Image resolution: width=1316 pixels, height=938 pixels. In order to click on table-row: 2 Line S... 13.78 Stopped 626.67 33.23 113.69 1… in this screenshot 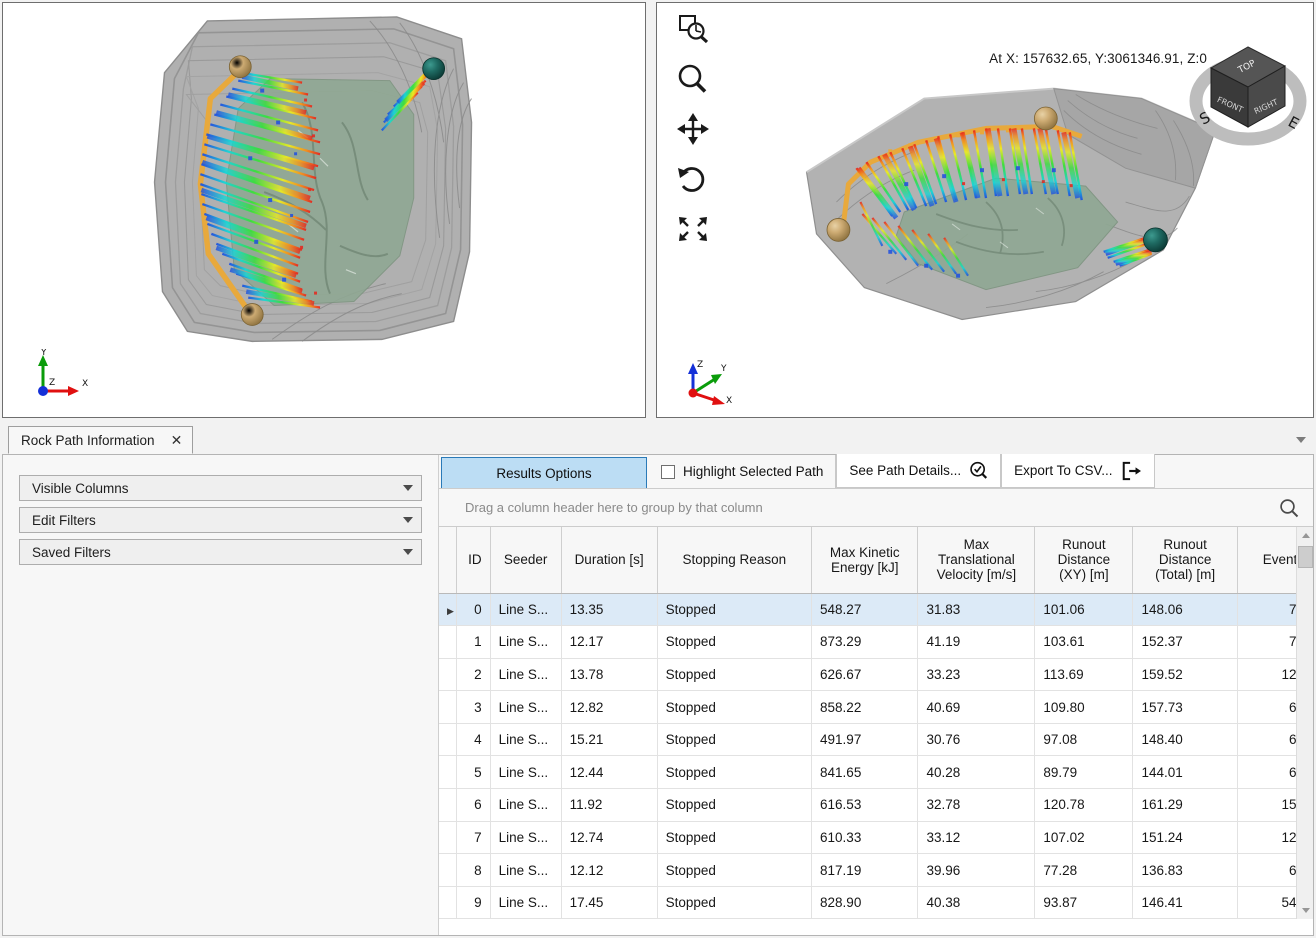, I will do `click(876, 675)`.